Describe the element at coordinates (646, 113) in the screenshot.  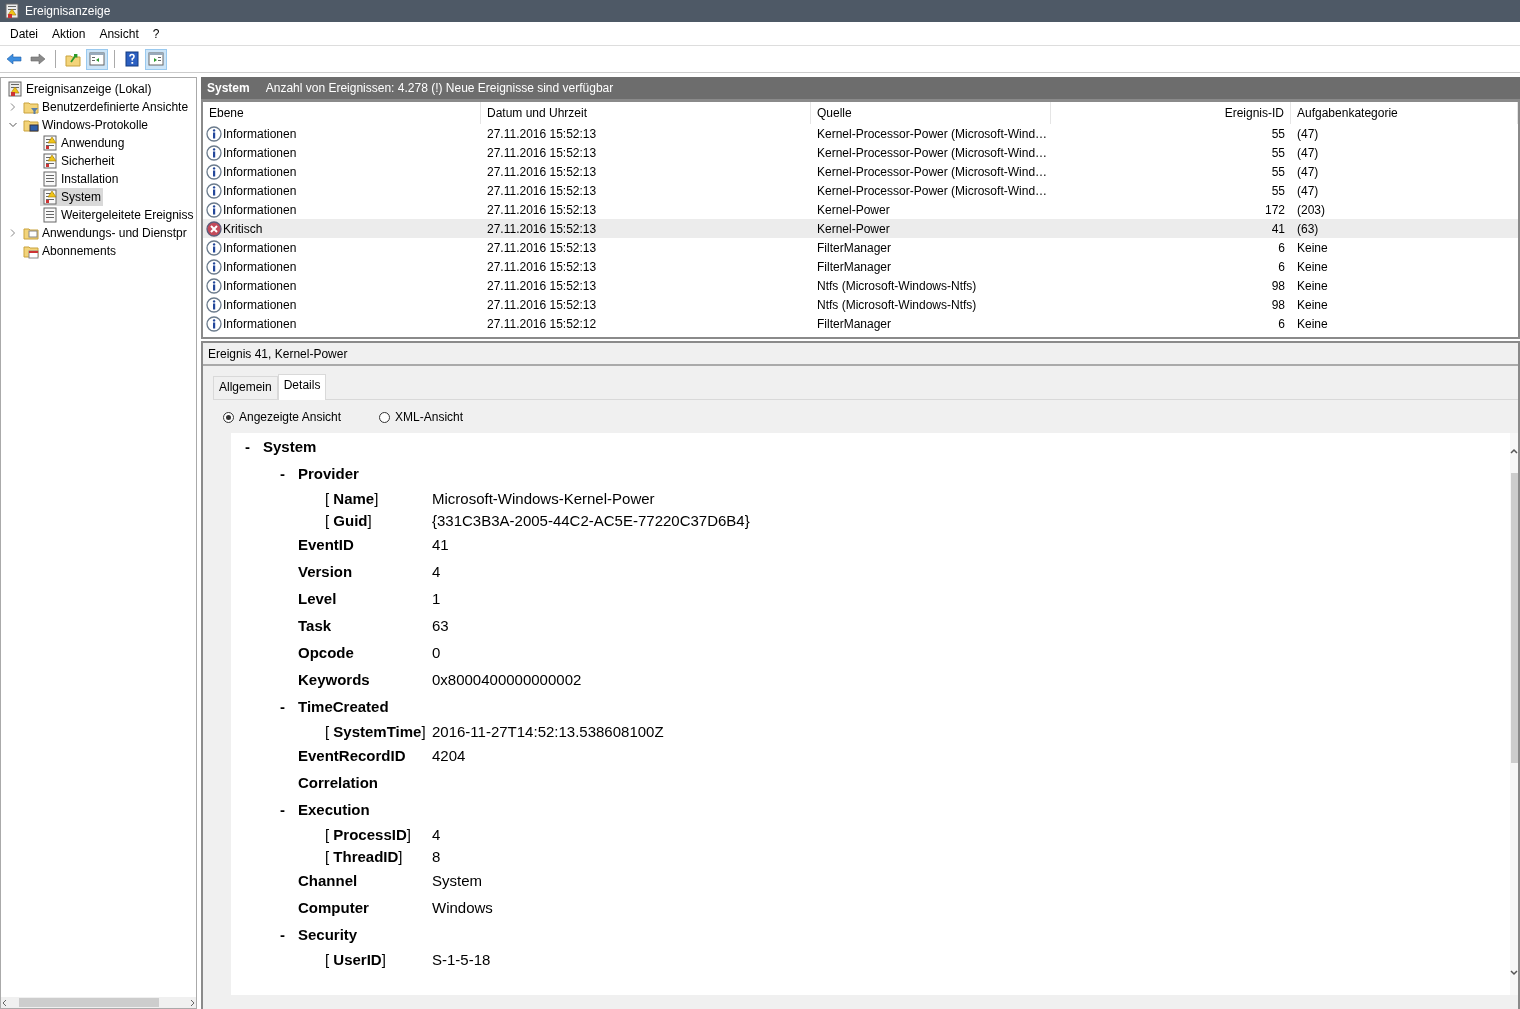
I see `column-header: Datum und Uhrzeit` at that location.